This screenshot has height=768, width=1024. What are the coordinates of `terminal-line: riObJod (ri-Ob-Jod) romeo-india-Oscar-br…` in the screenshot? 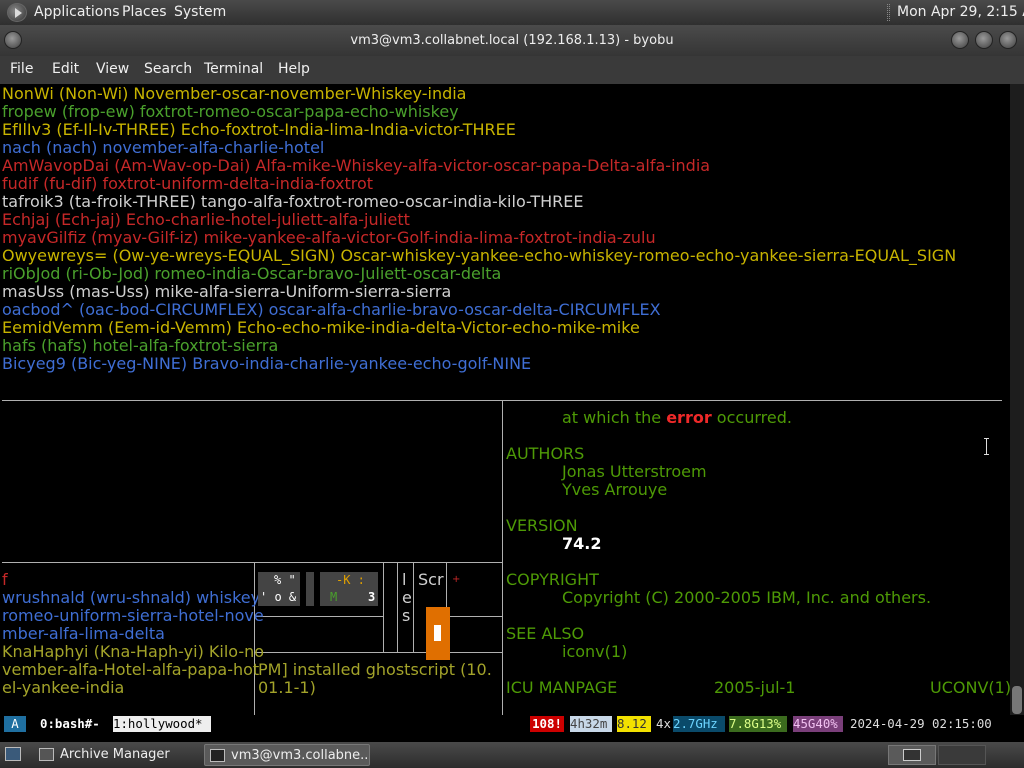 It's located at (252, 273).